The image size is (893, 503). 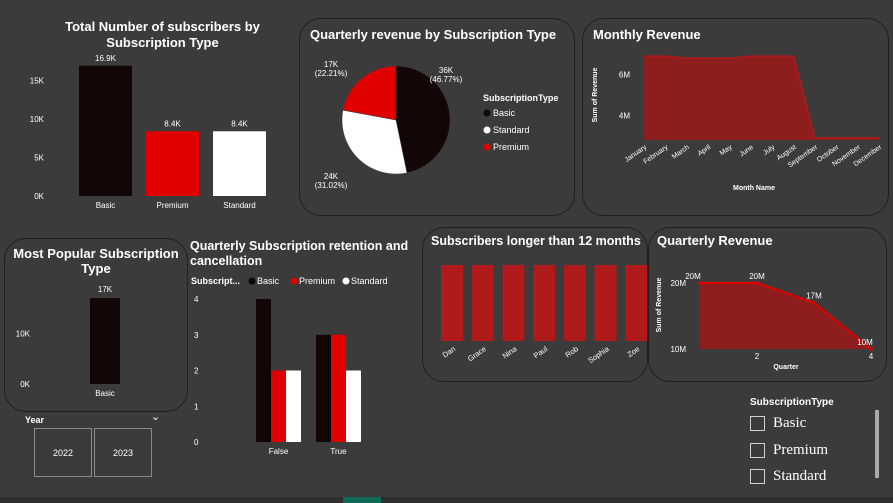 What do you see at coordinates (605, 303) in the screenshot?
I see `bar-sophia` at bounding box center [605, 303].